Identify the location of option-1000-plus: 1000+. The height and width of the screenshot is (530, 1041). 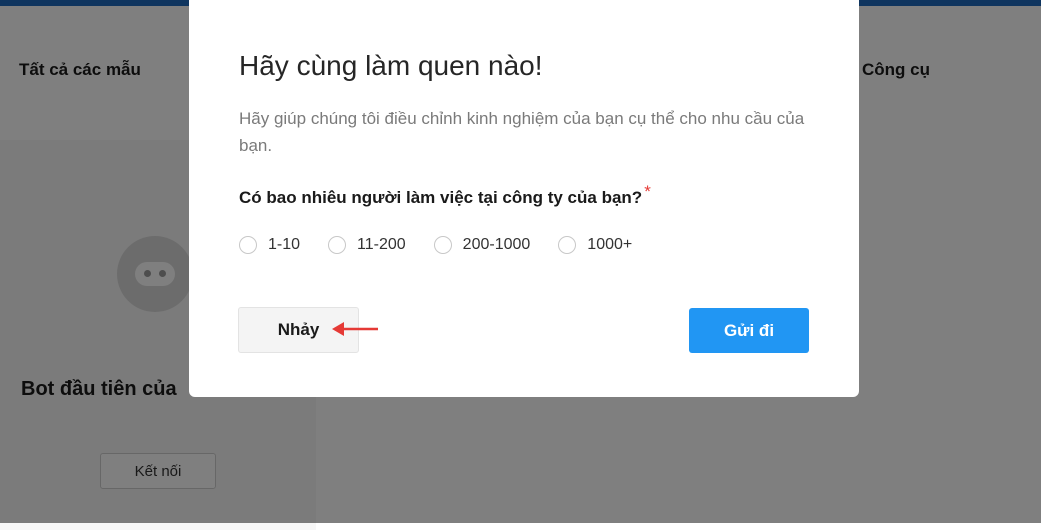
(595, 245).